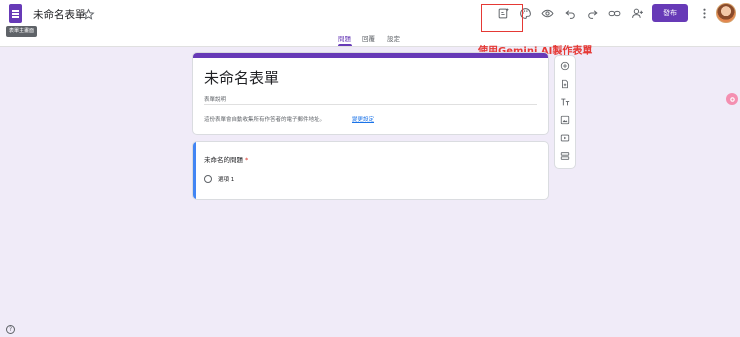  I want to click on import-questions-icon, so click(565, 84).